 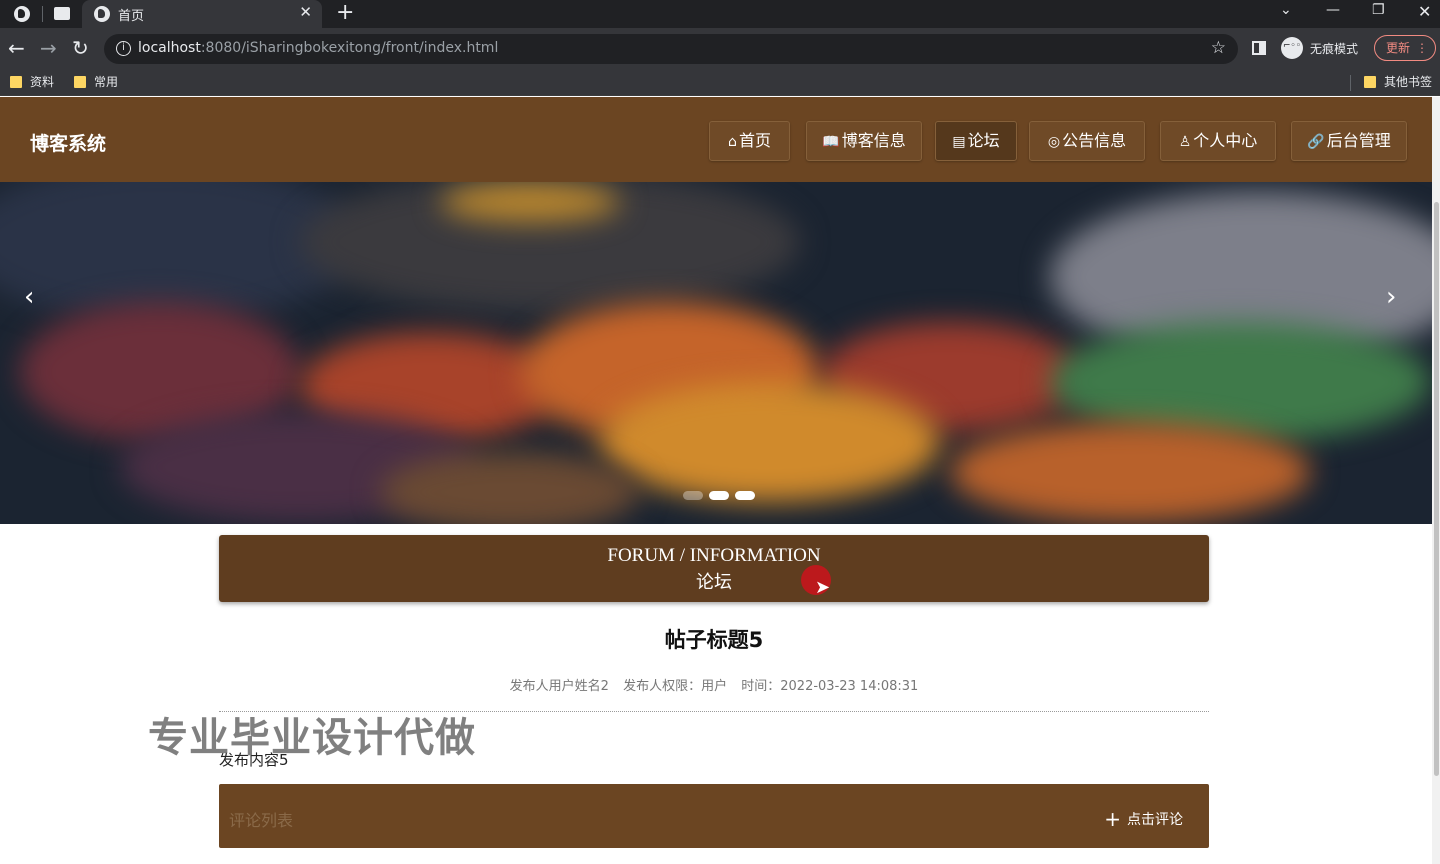 I want to click on comment-list-label: 评论列表, so click(x=261, y=820).